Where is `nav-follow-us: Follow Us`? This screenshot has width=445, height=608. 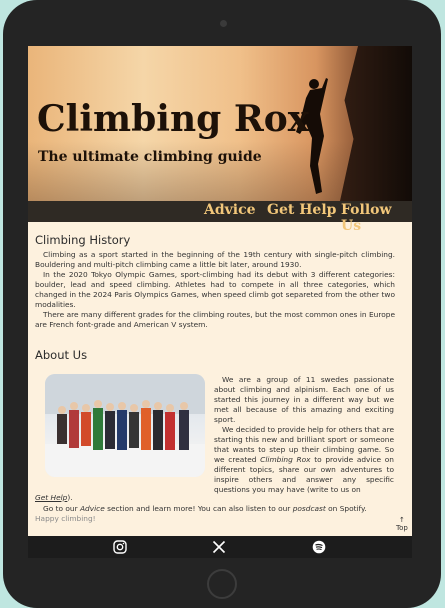 nav-follow-us: Follow Us is located at coordinates (376, 218).